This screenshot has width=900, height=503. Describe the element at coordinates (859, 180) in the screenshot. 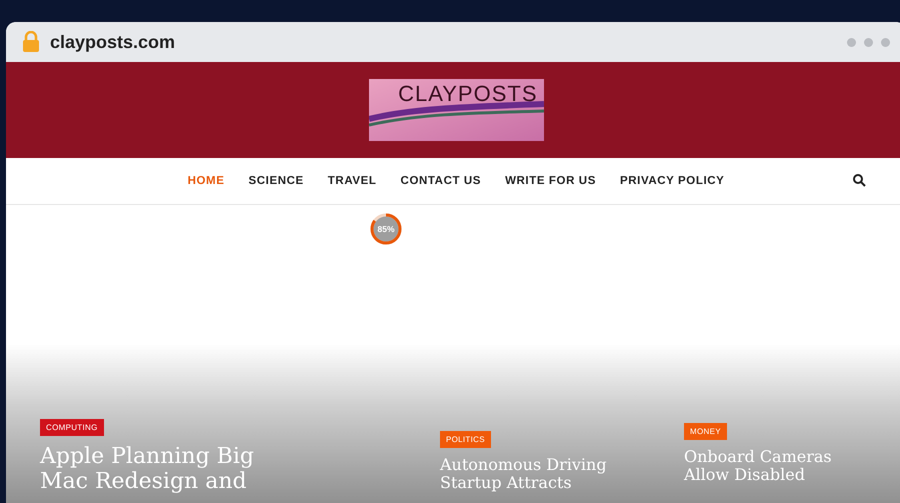

I see `search-icon` at that location.